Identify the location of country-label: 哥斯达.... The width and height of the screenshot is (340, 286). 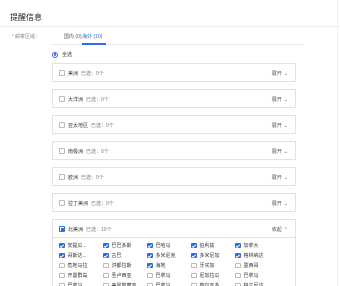
(77, 256).